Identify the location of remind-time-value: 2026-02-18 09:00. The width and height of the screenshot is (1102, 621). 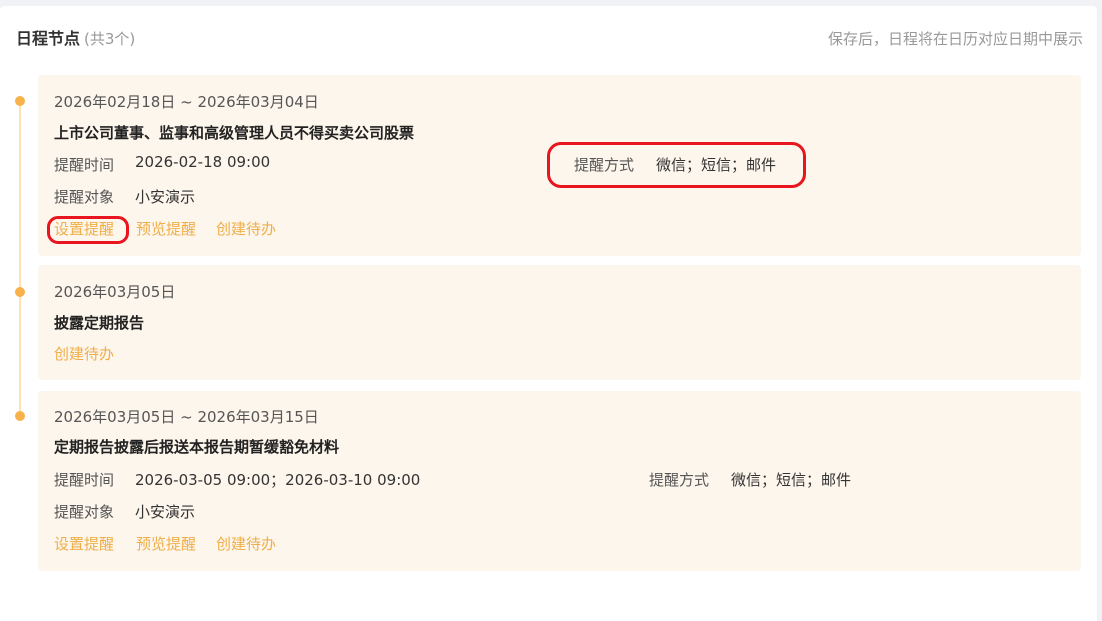
(203, 162).